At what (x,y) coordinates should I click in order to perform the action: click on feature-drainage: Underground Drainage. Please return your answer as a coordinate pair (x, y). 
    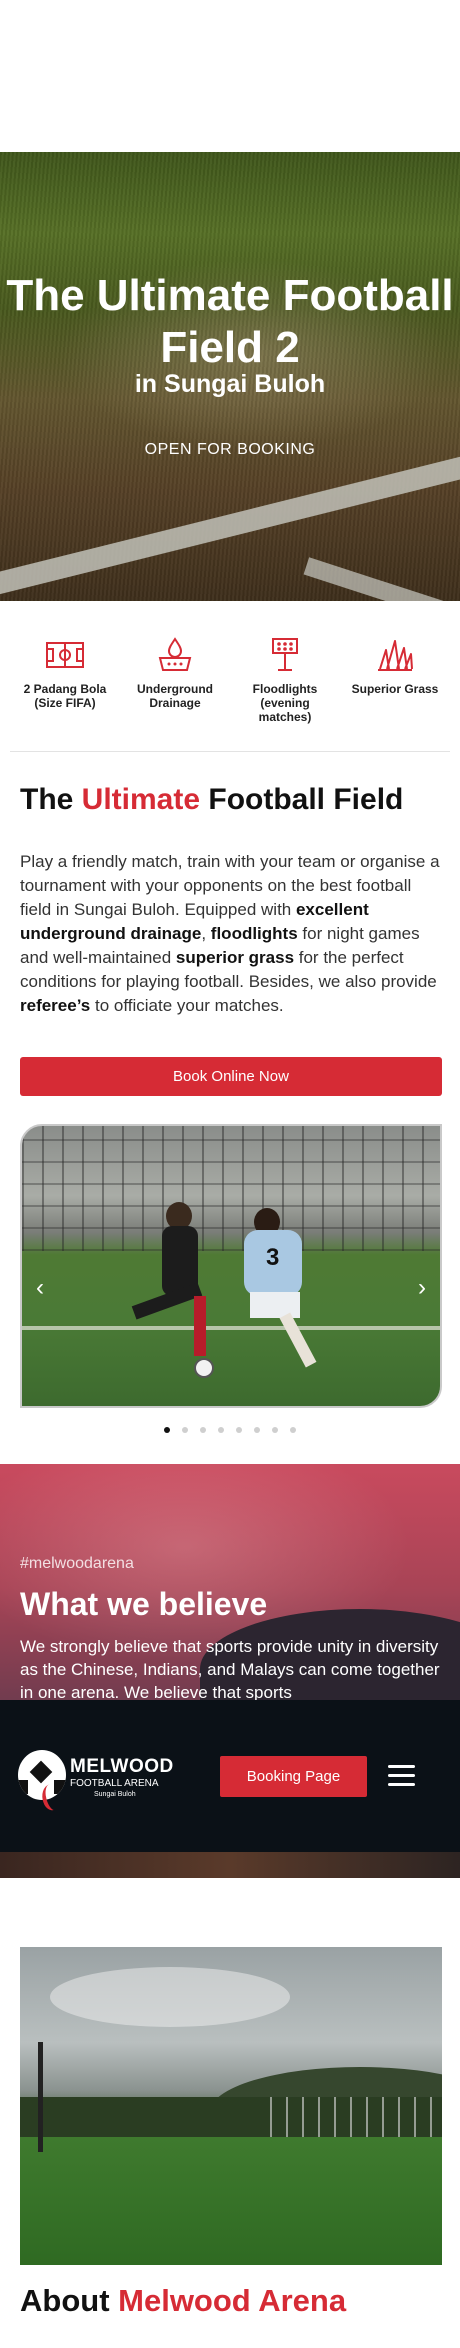
    Looking at the image, I should click on (175, 682).